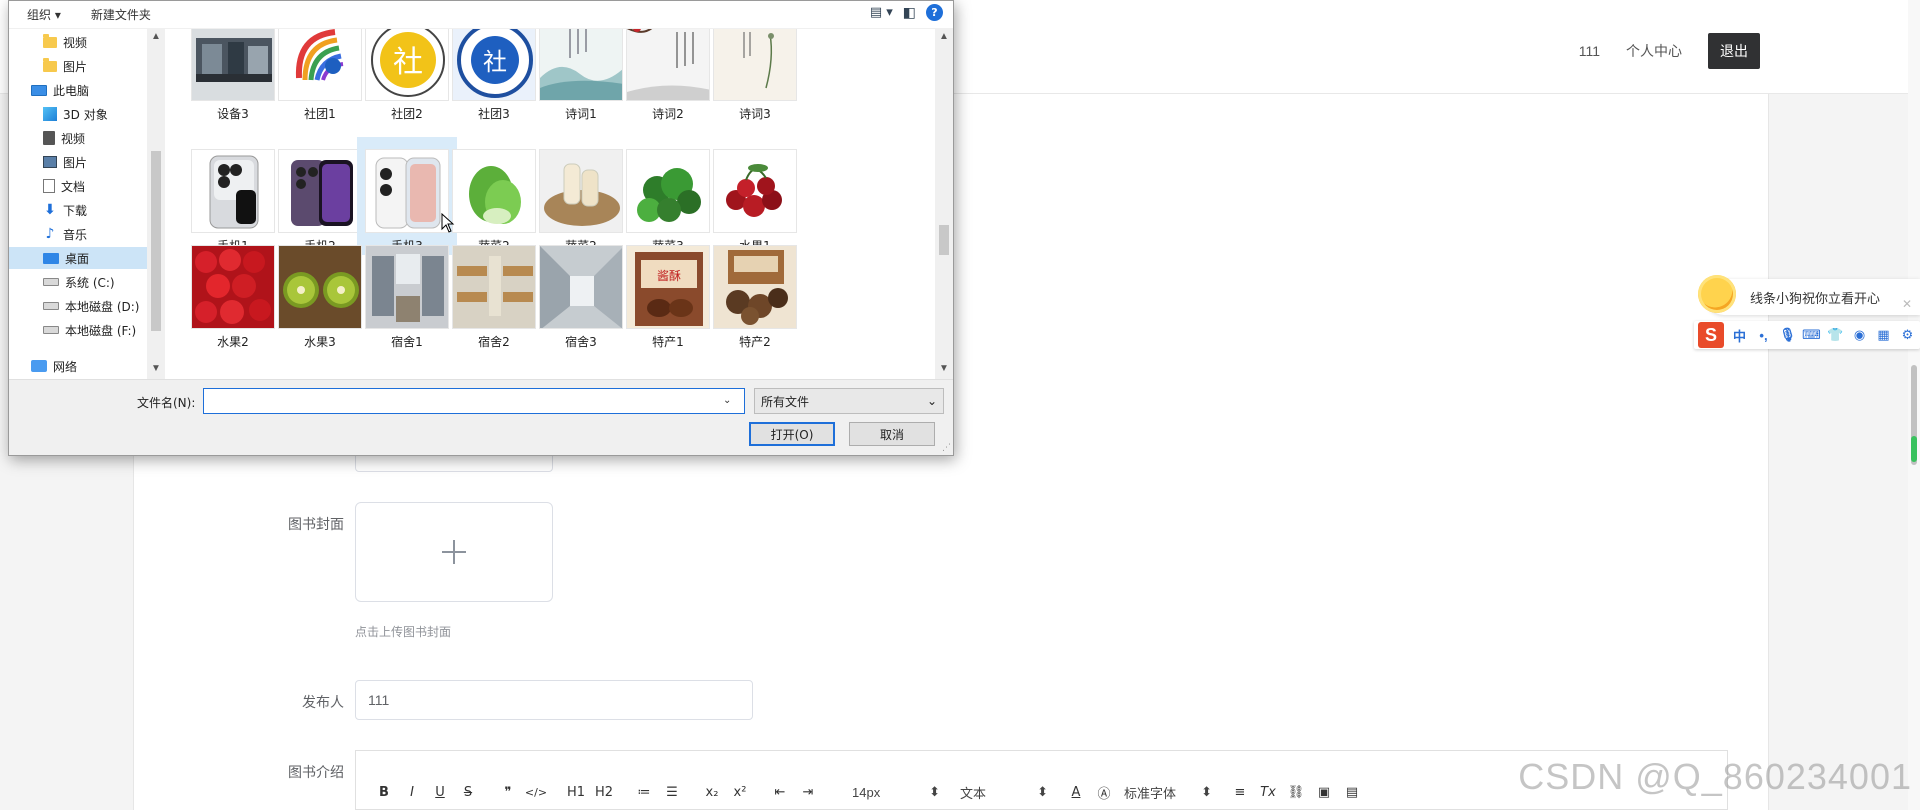  Describe the element at coordinates (644, 792) in the screenshot. I see `ordered-list-button: ≔` at that location.